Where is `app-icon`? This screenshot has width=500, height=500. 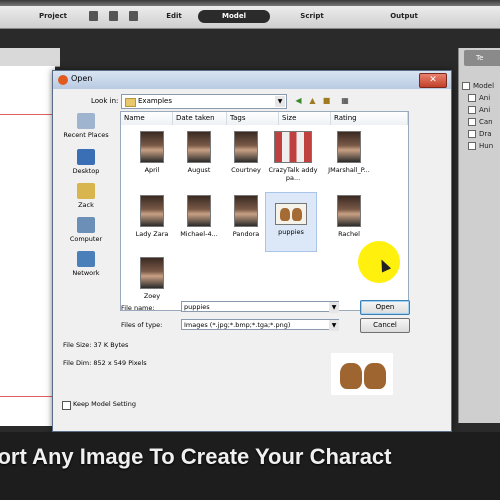
app-icon is located at coordinates (63, 80).